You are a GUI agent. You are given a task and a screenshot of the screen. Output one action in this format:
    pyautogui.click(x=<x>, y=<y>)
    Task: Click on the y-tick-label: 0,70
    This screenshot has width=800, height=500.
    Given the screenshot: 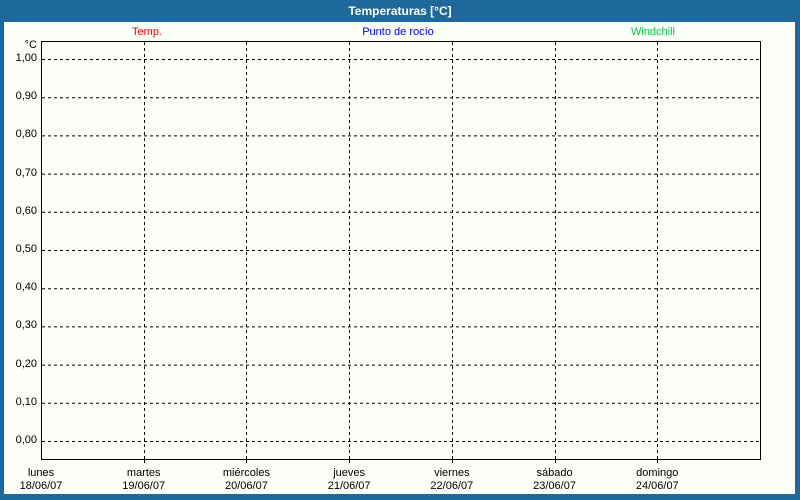 What is the action you would take?
    pyautogui.click(x=26, y=172)
    